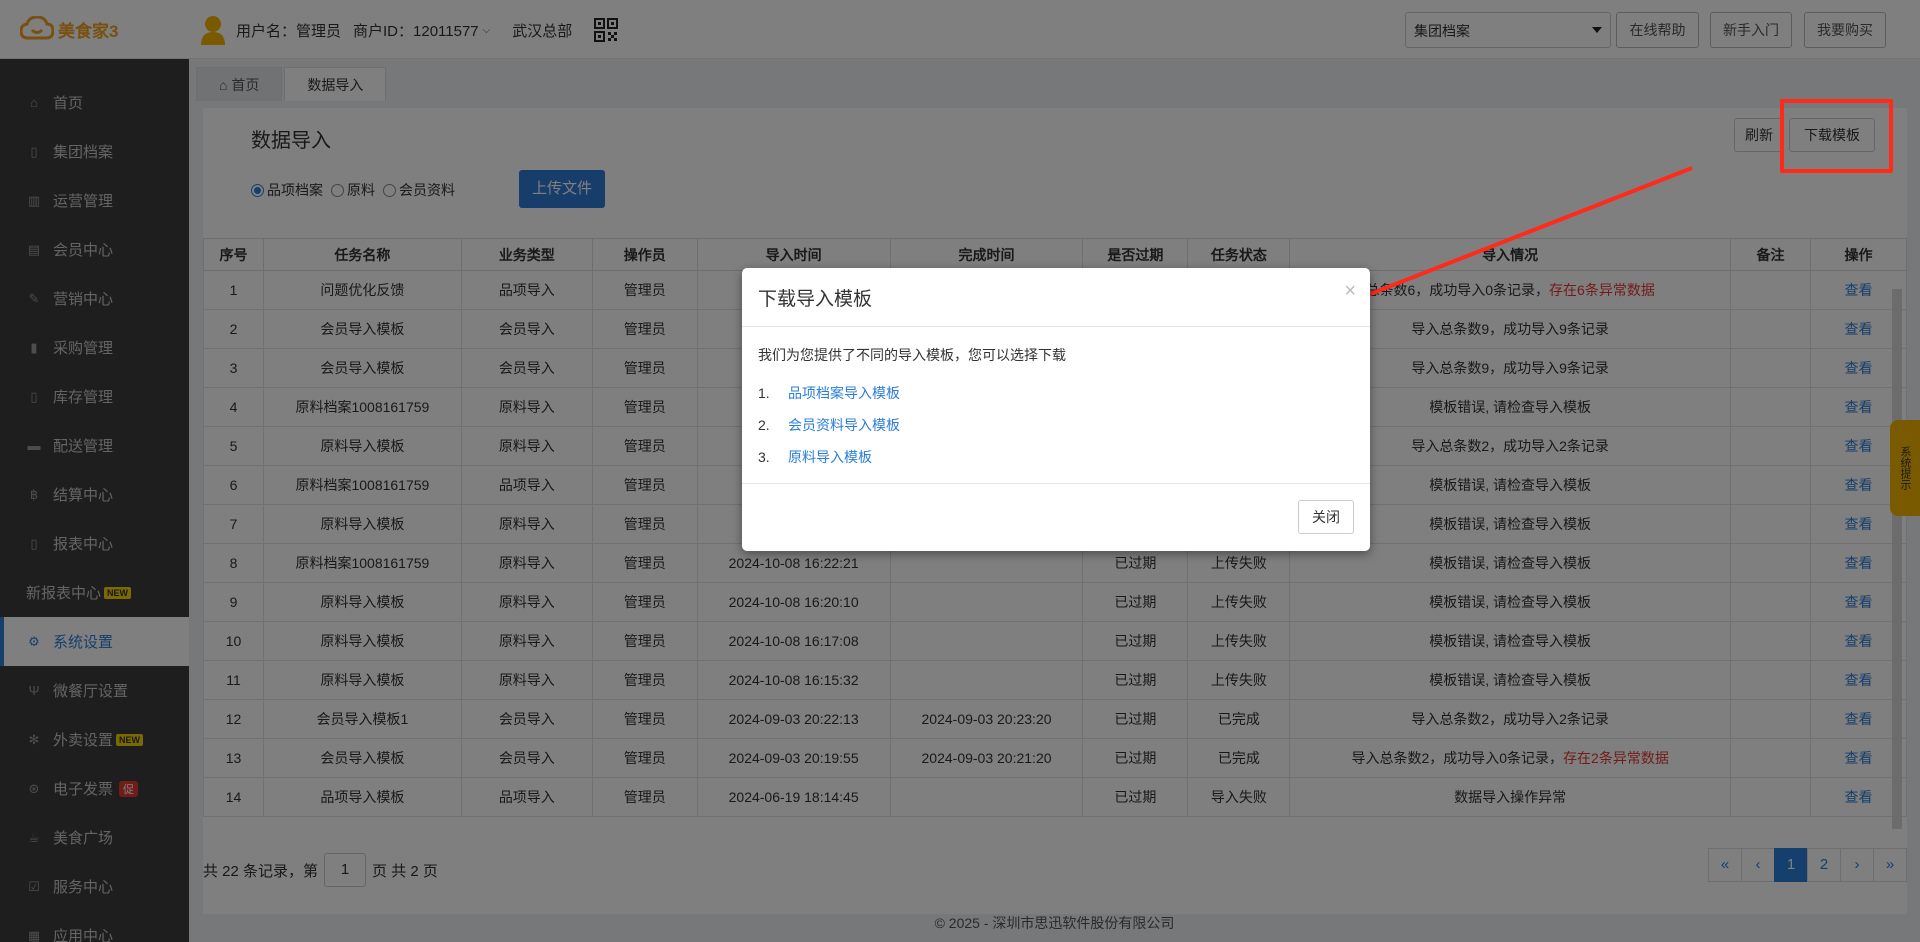 This screenshot has width=1920, height=942. Describe the element at coordinates (1326, 517) in the screenshot. I see `close-button: 关闭` at that location.